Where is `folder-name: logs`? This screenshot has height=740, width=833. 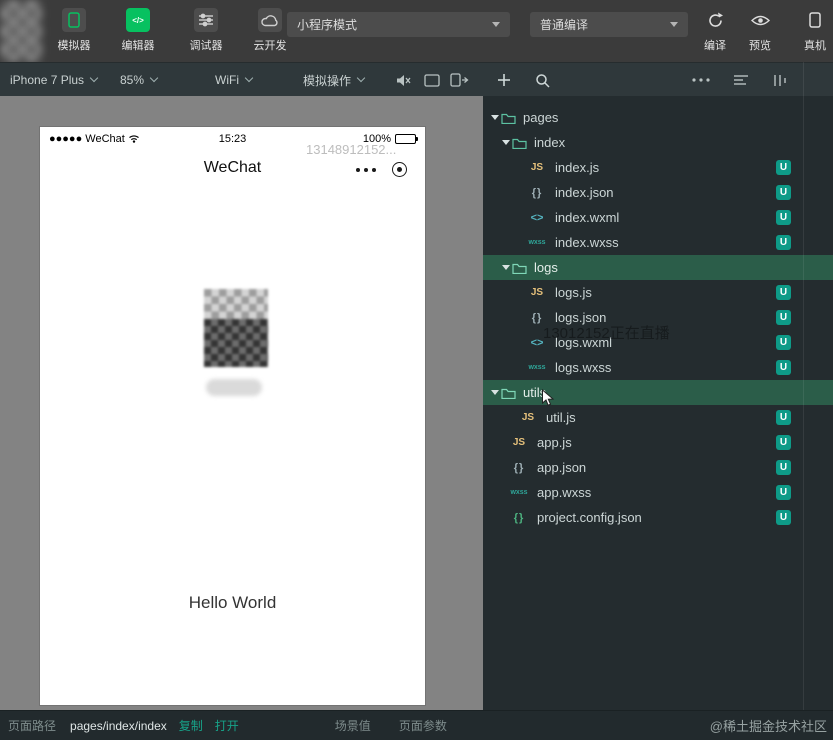
folder-name: logs is located at coordinates (546, 267).